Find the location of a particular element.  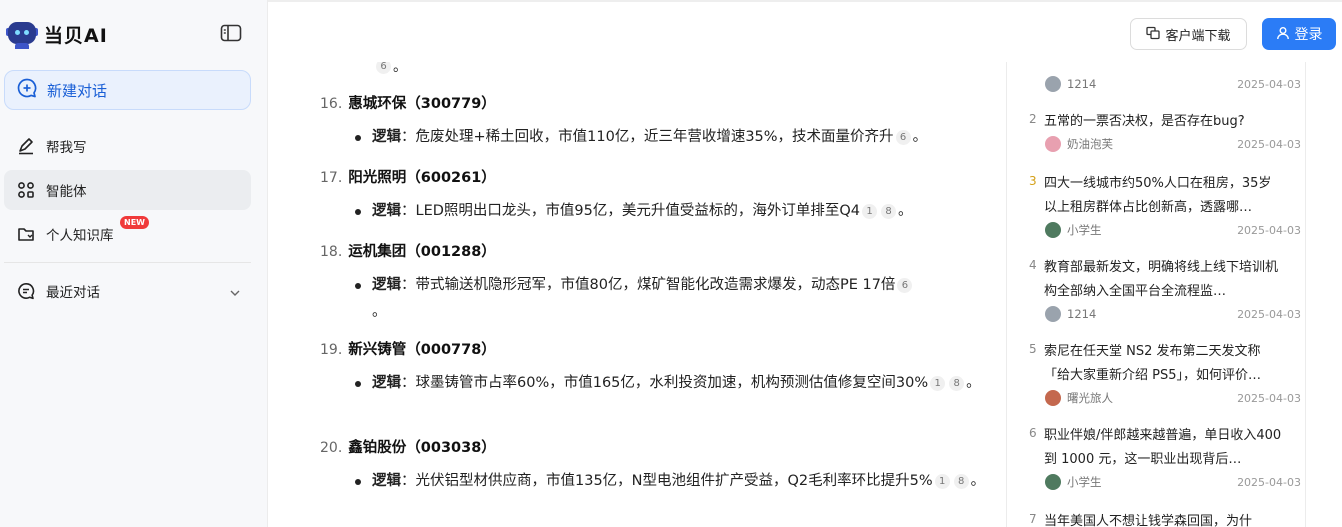

sidebar-item-knowledge-base: 个人知识库 NEW is located at coordinates (127, 234).